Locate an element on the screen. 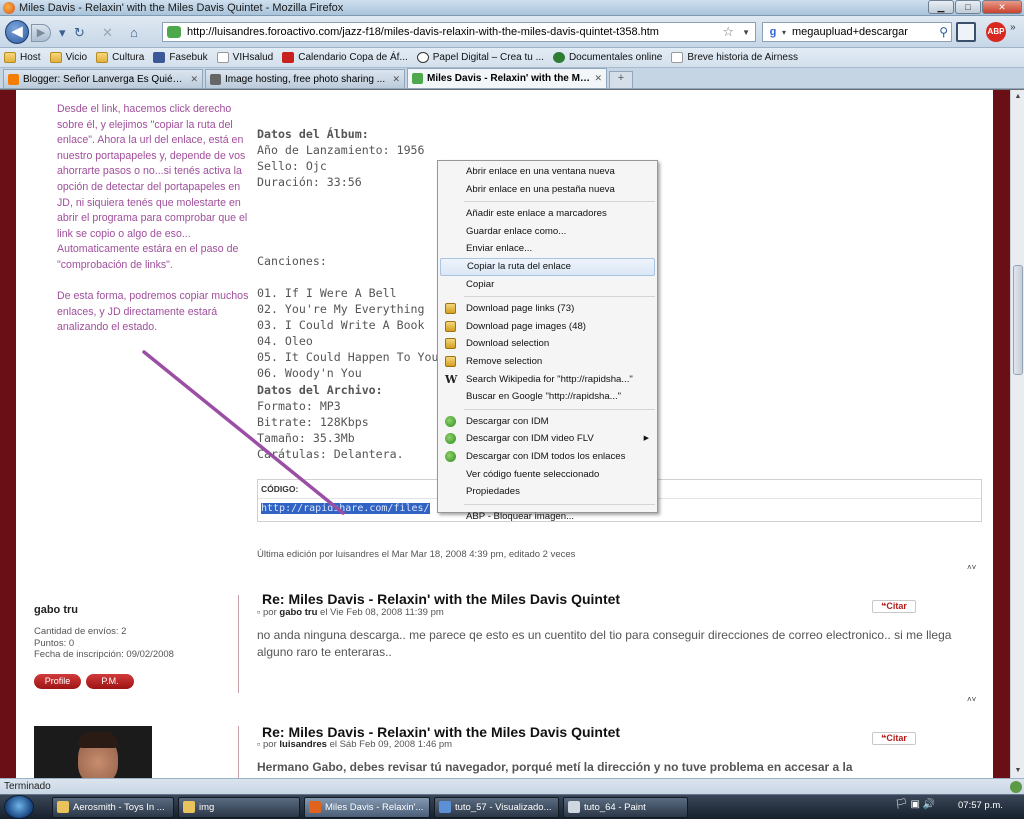  menu-item-label: Ver código fuente seleccionado is located at coordinates (533, 474).